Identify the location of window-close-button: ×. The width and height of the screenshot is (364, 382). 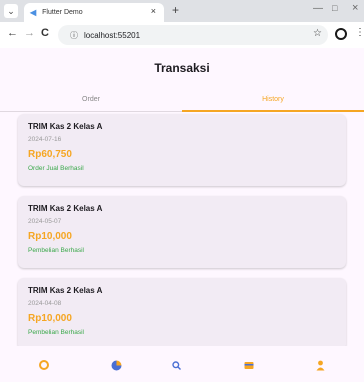
(355, 8).